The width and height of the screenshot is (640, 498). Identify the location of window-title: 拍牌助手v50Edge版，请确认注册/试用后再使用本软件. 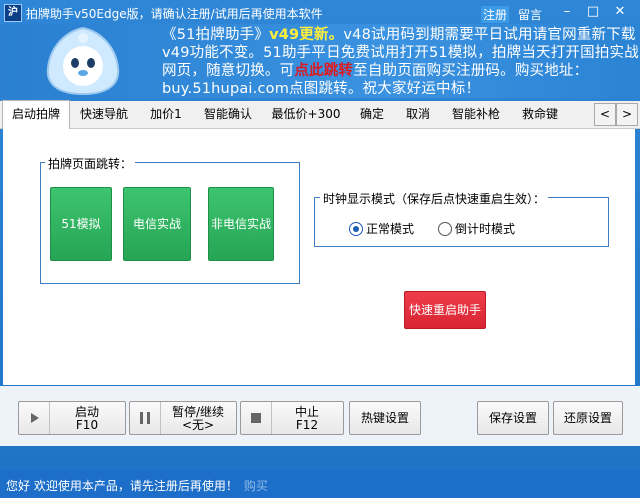
(174, 14).